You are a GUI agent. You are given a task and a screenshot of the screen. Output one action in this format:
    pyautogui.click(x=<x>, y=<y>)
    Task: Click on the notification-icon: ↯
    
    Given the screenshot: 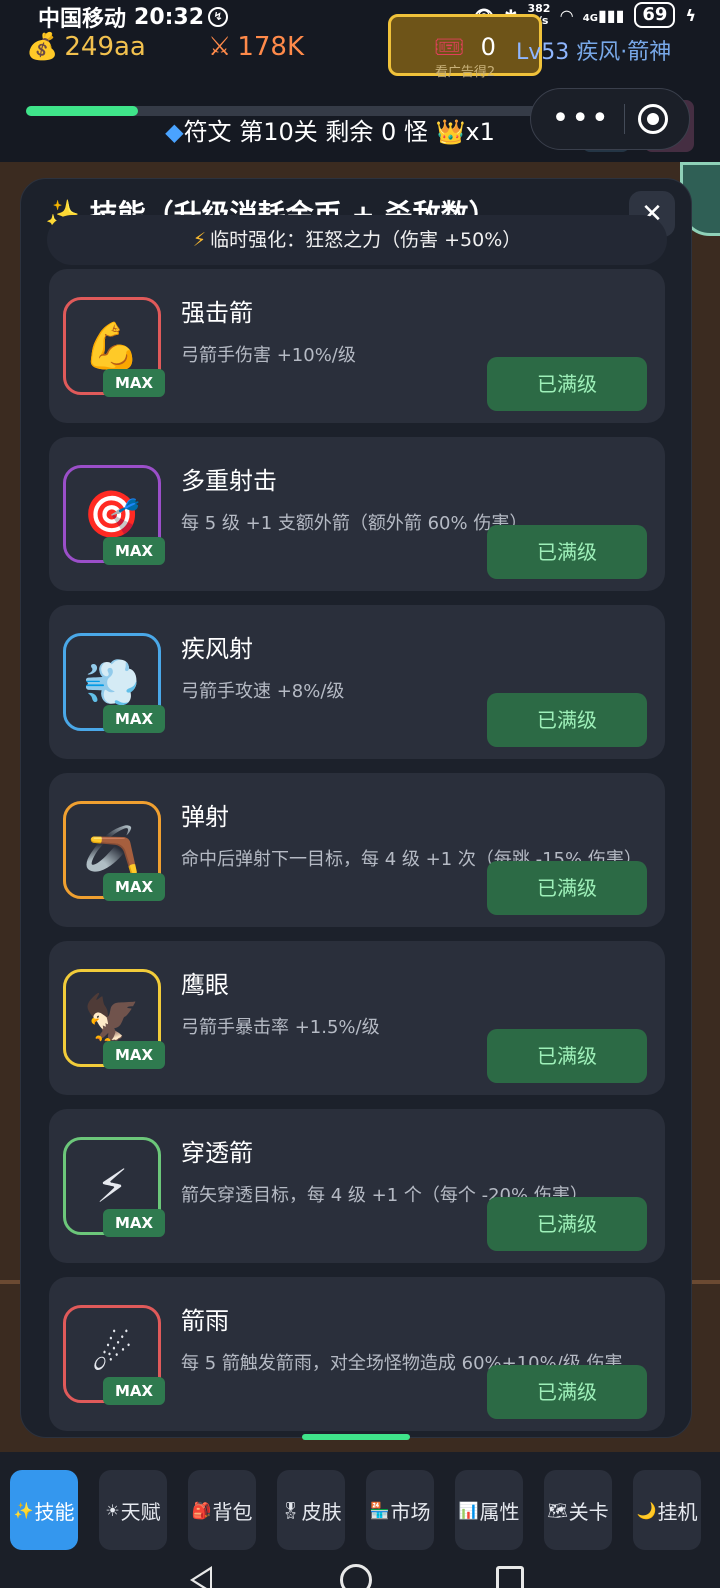 What is the action you would take?
    pyautogui.click(x=218, y=17)
    